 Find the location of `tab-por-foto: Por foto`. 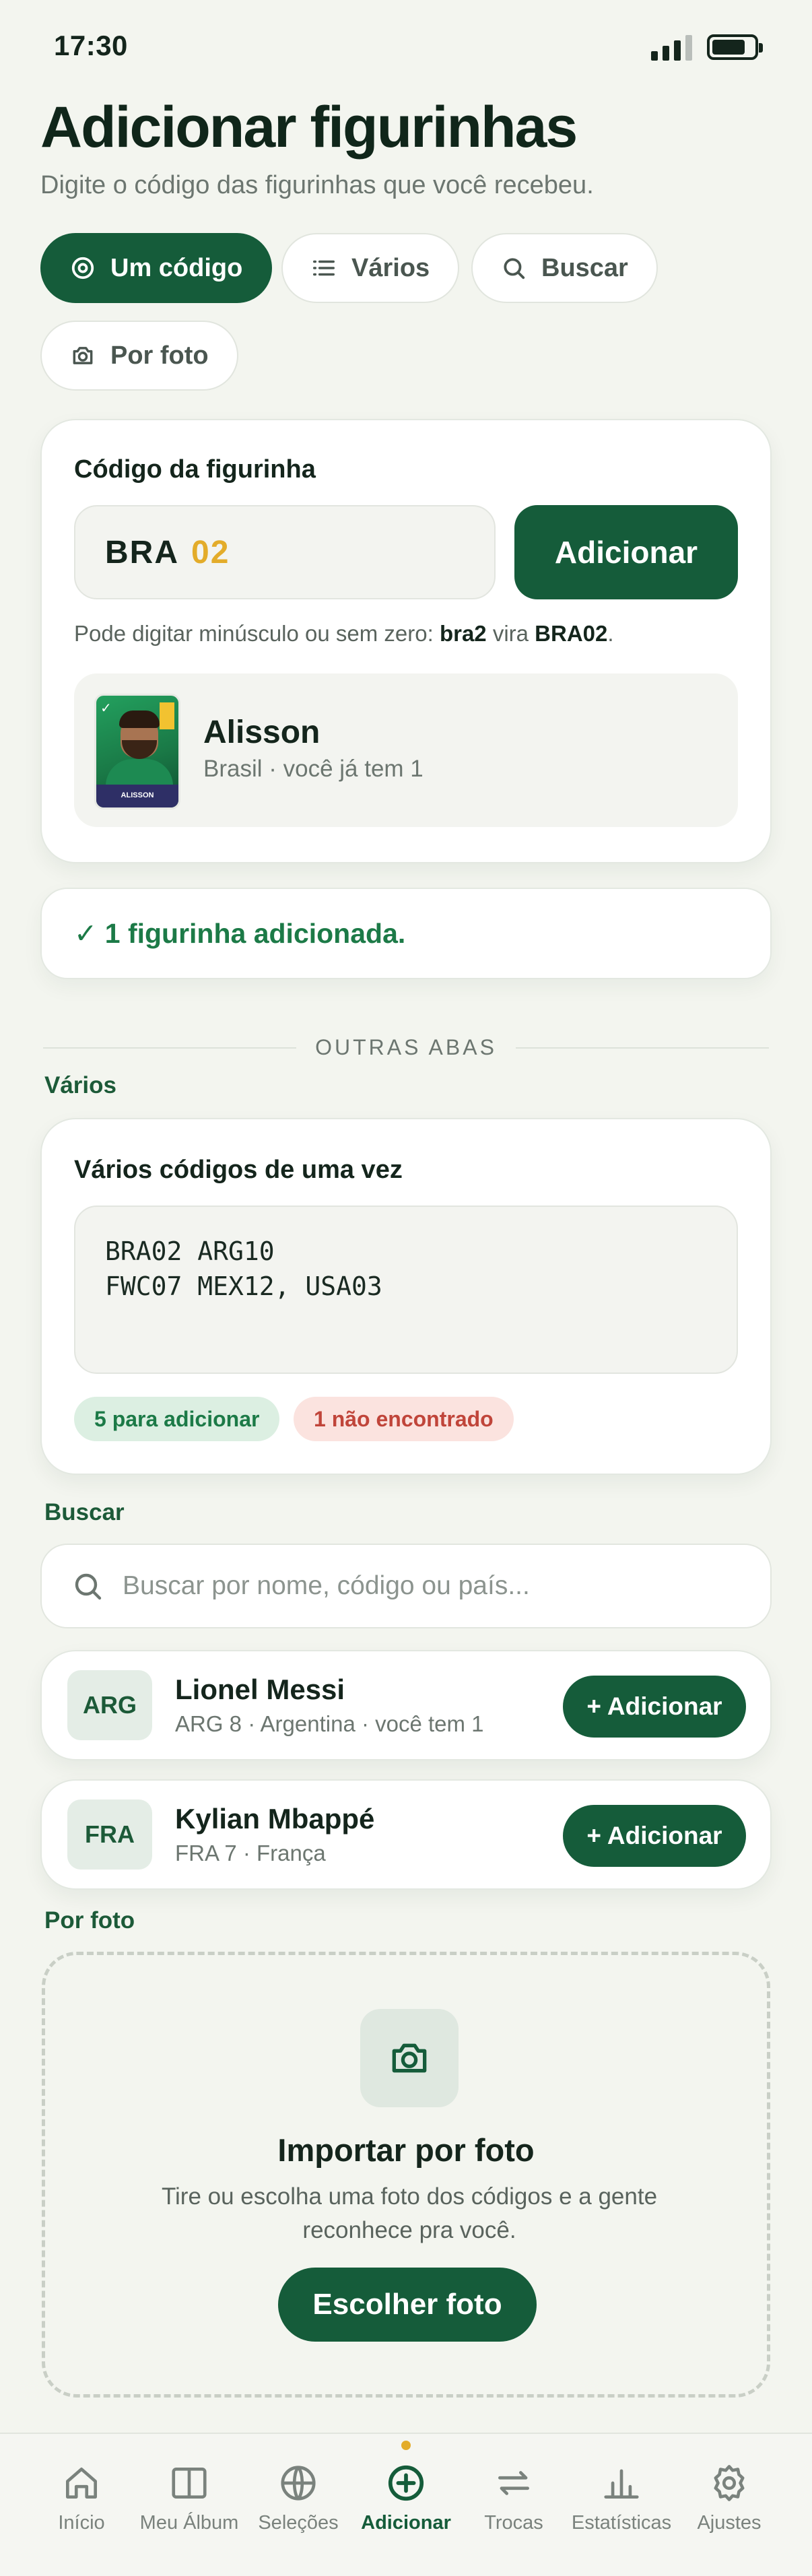

tab-por-foto: Por foto is located at coordinates (139, 356).